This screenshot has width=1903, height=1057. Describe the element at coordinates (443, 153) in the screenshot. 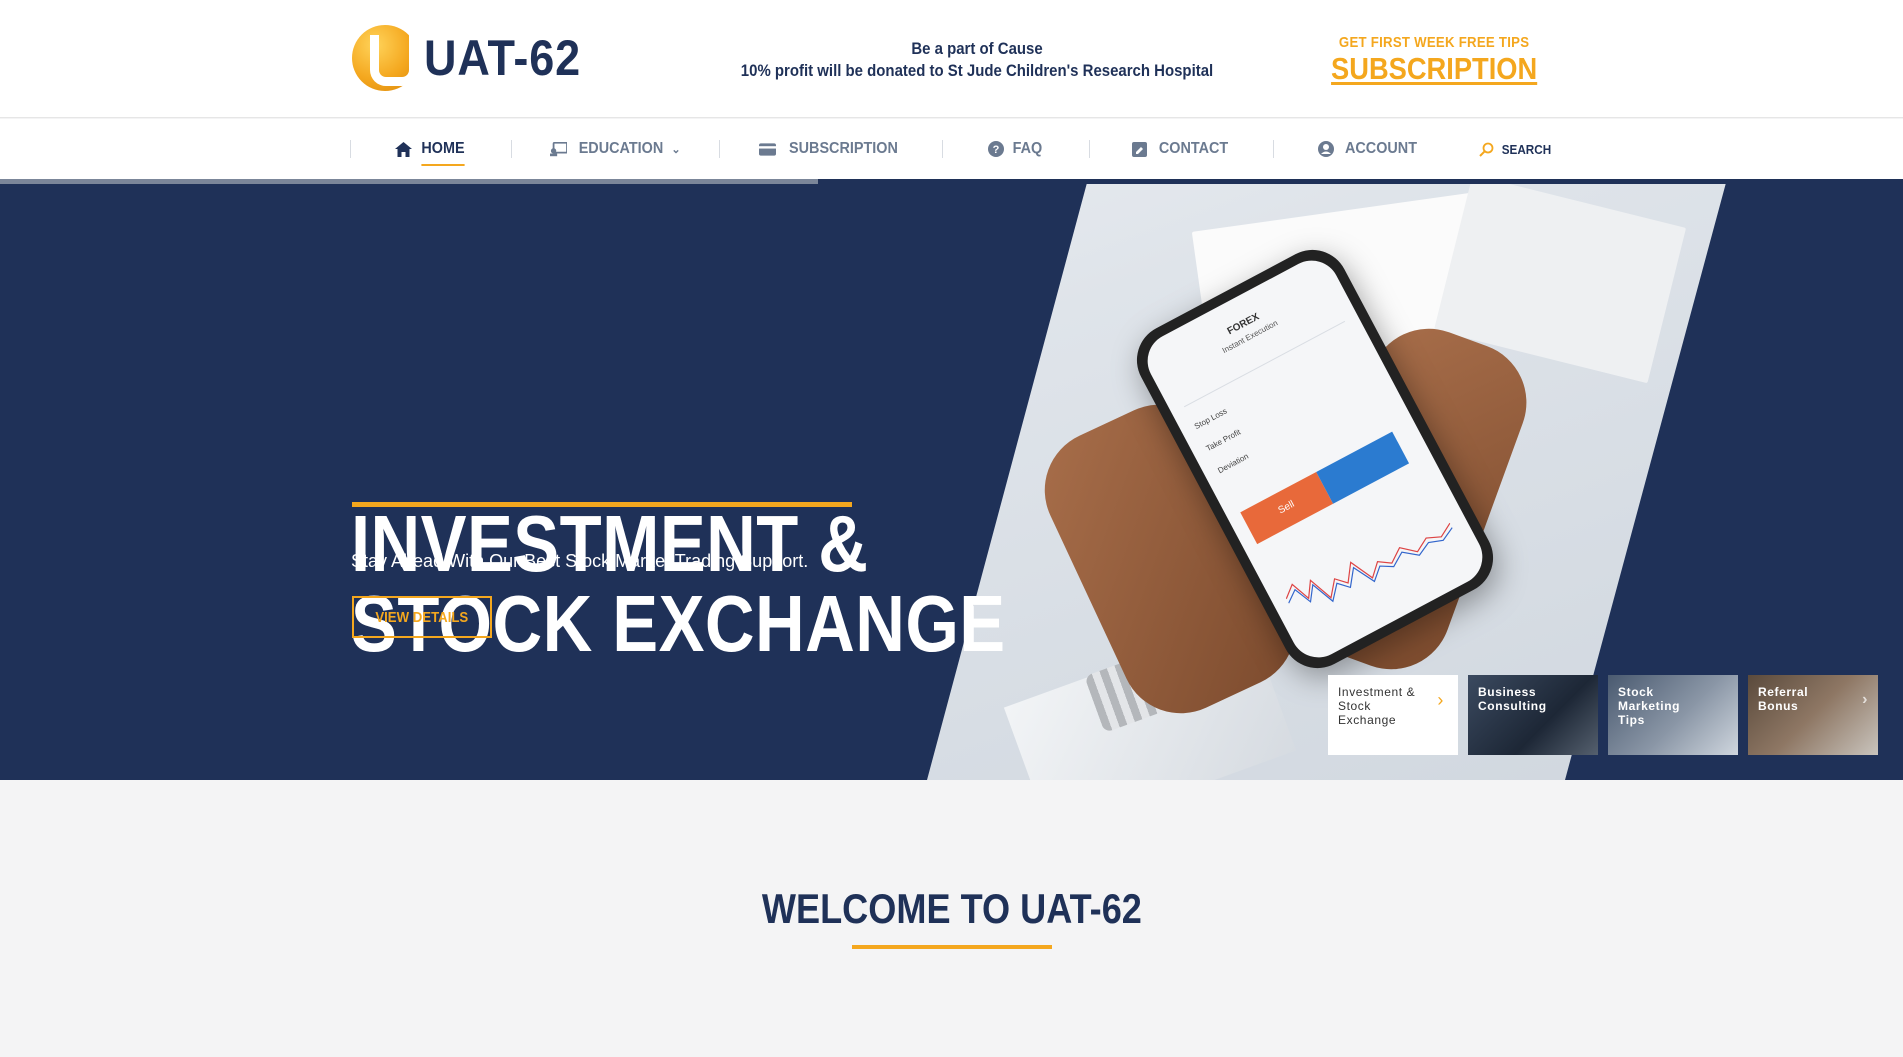

I see `nav-label-home: HOME` at that location.